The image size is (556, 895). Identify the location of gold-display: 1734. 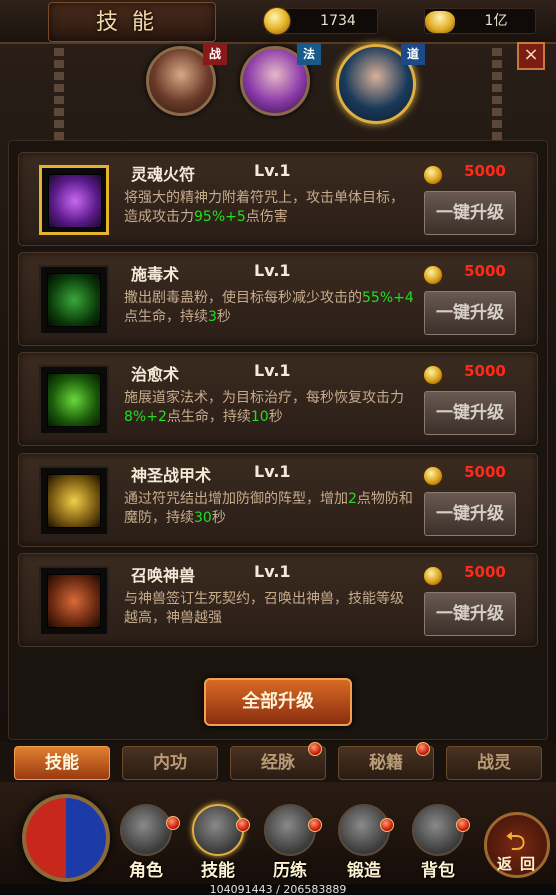
(320, 21).